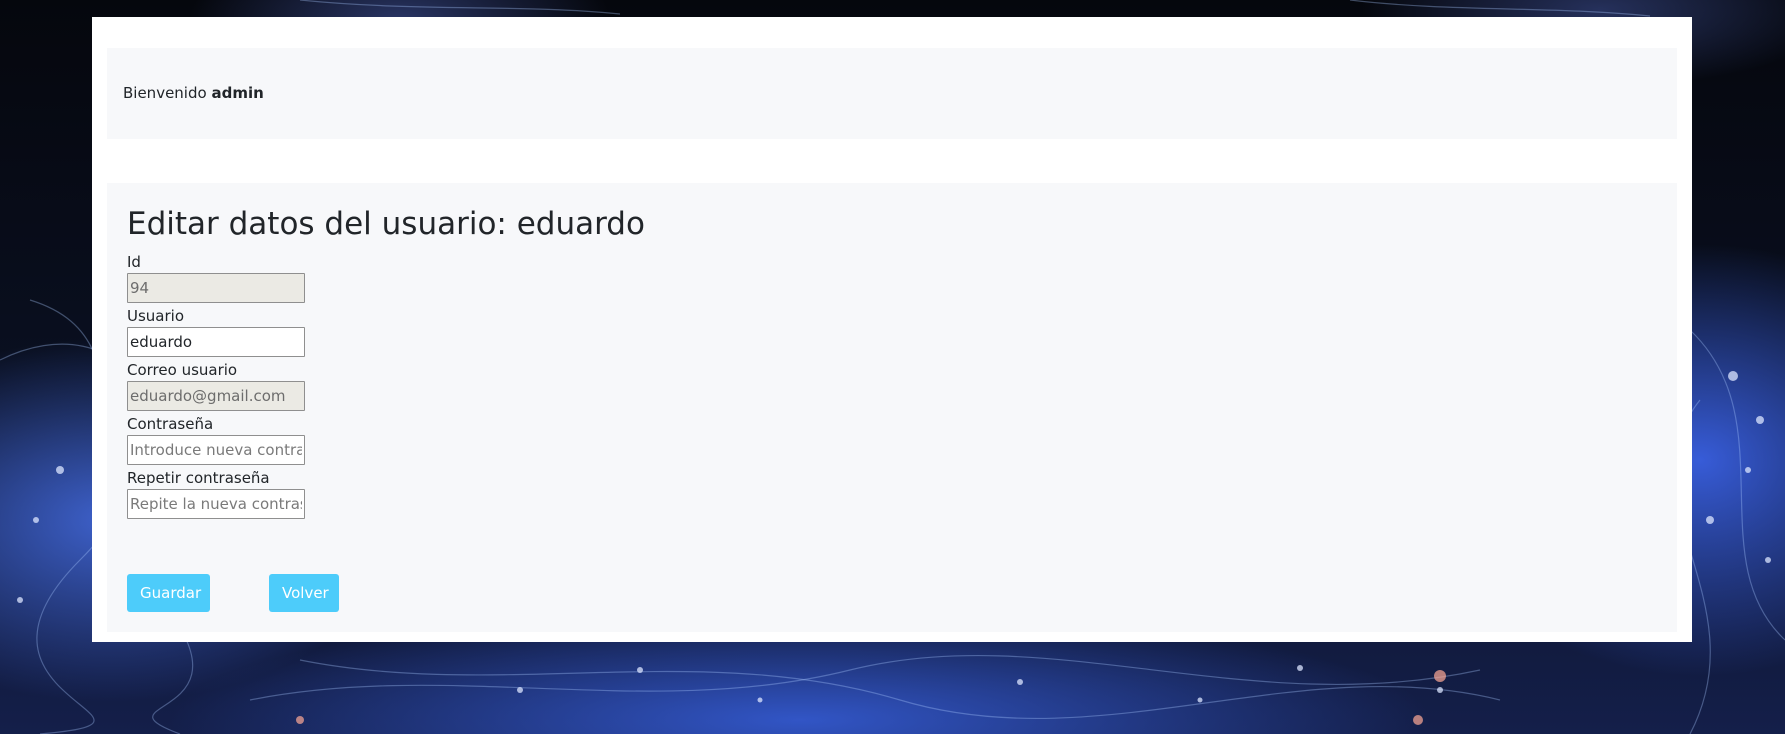 The height and width of the screenshot is (734, 1785). What do you see at coordinates (216, 288) in the screenshot?
I see `id-field` at bounding box center [216, 288].